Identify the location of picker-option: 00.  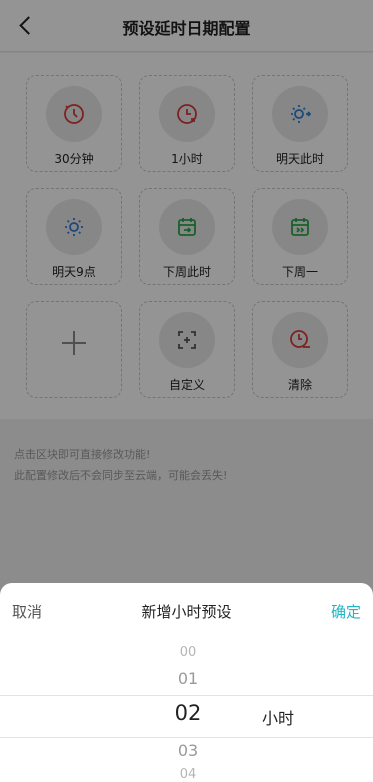
(186, 652).